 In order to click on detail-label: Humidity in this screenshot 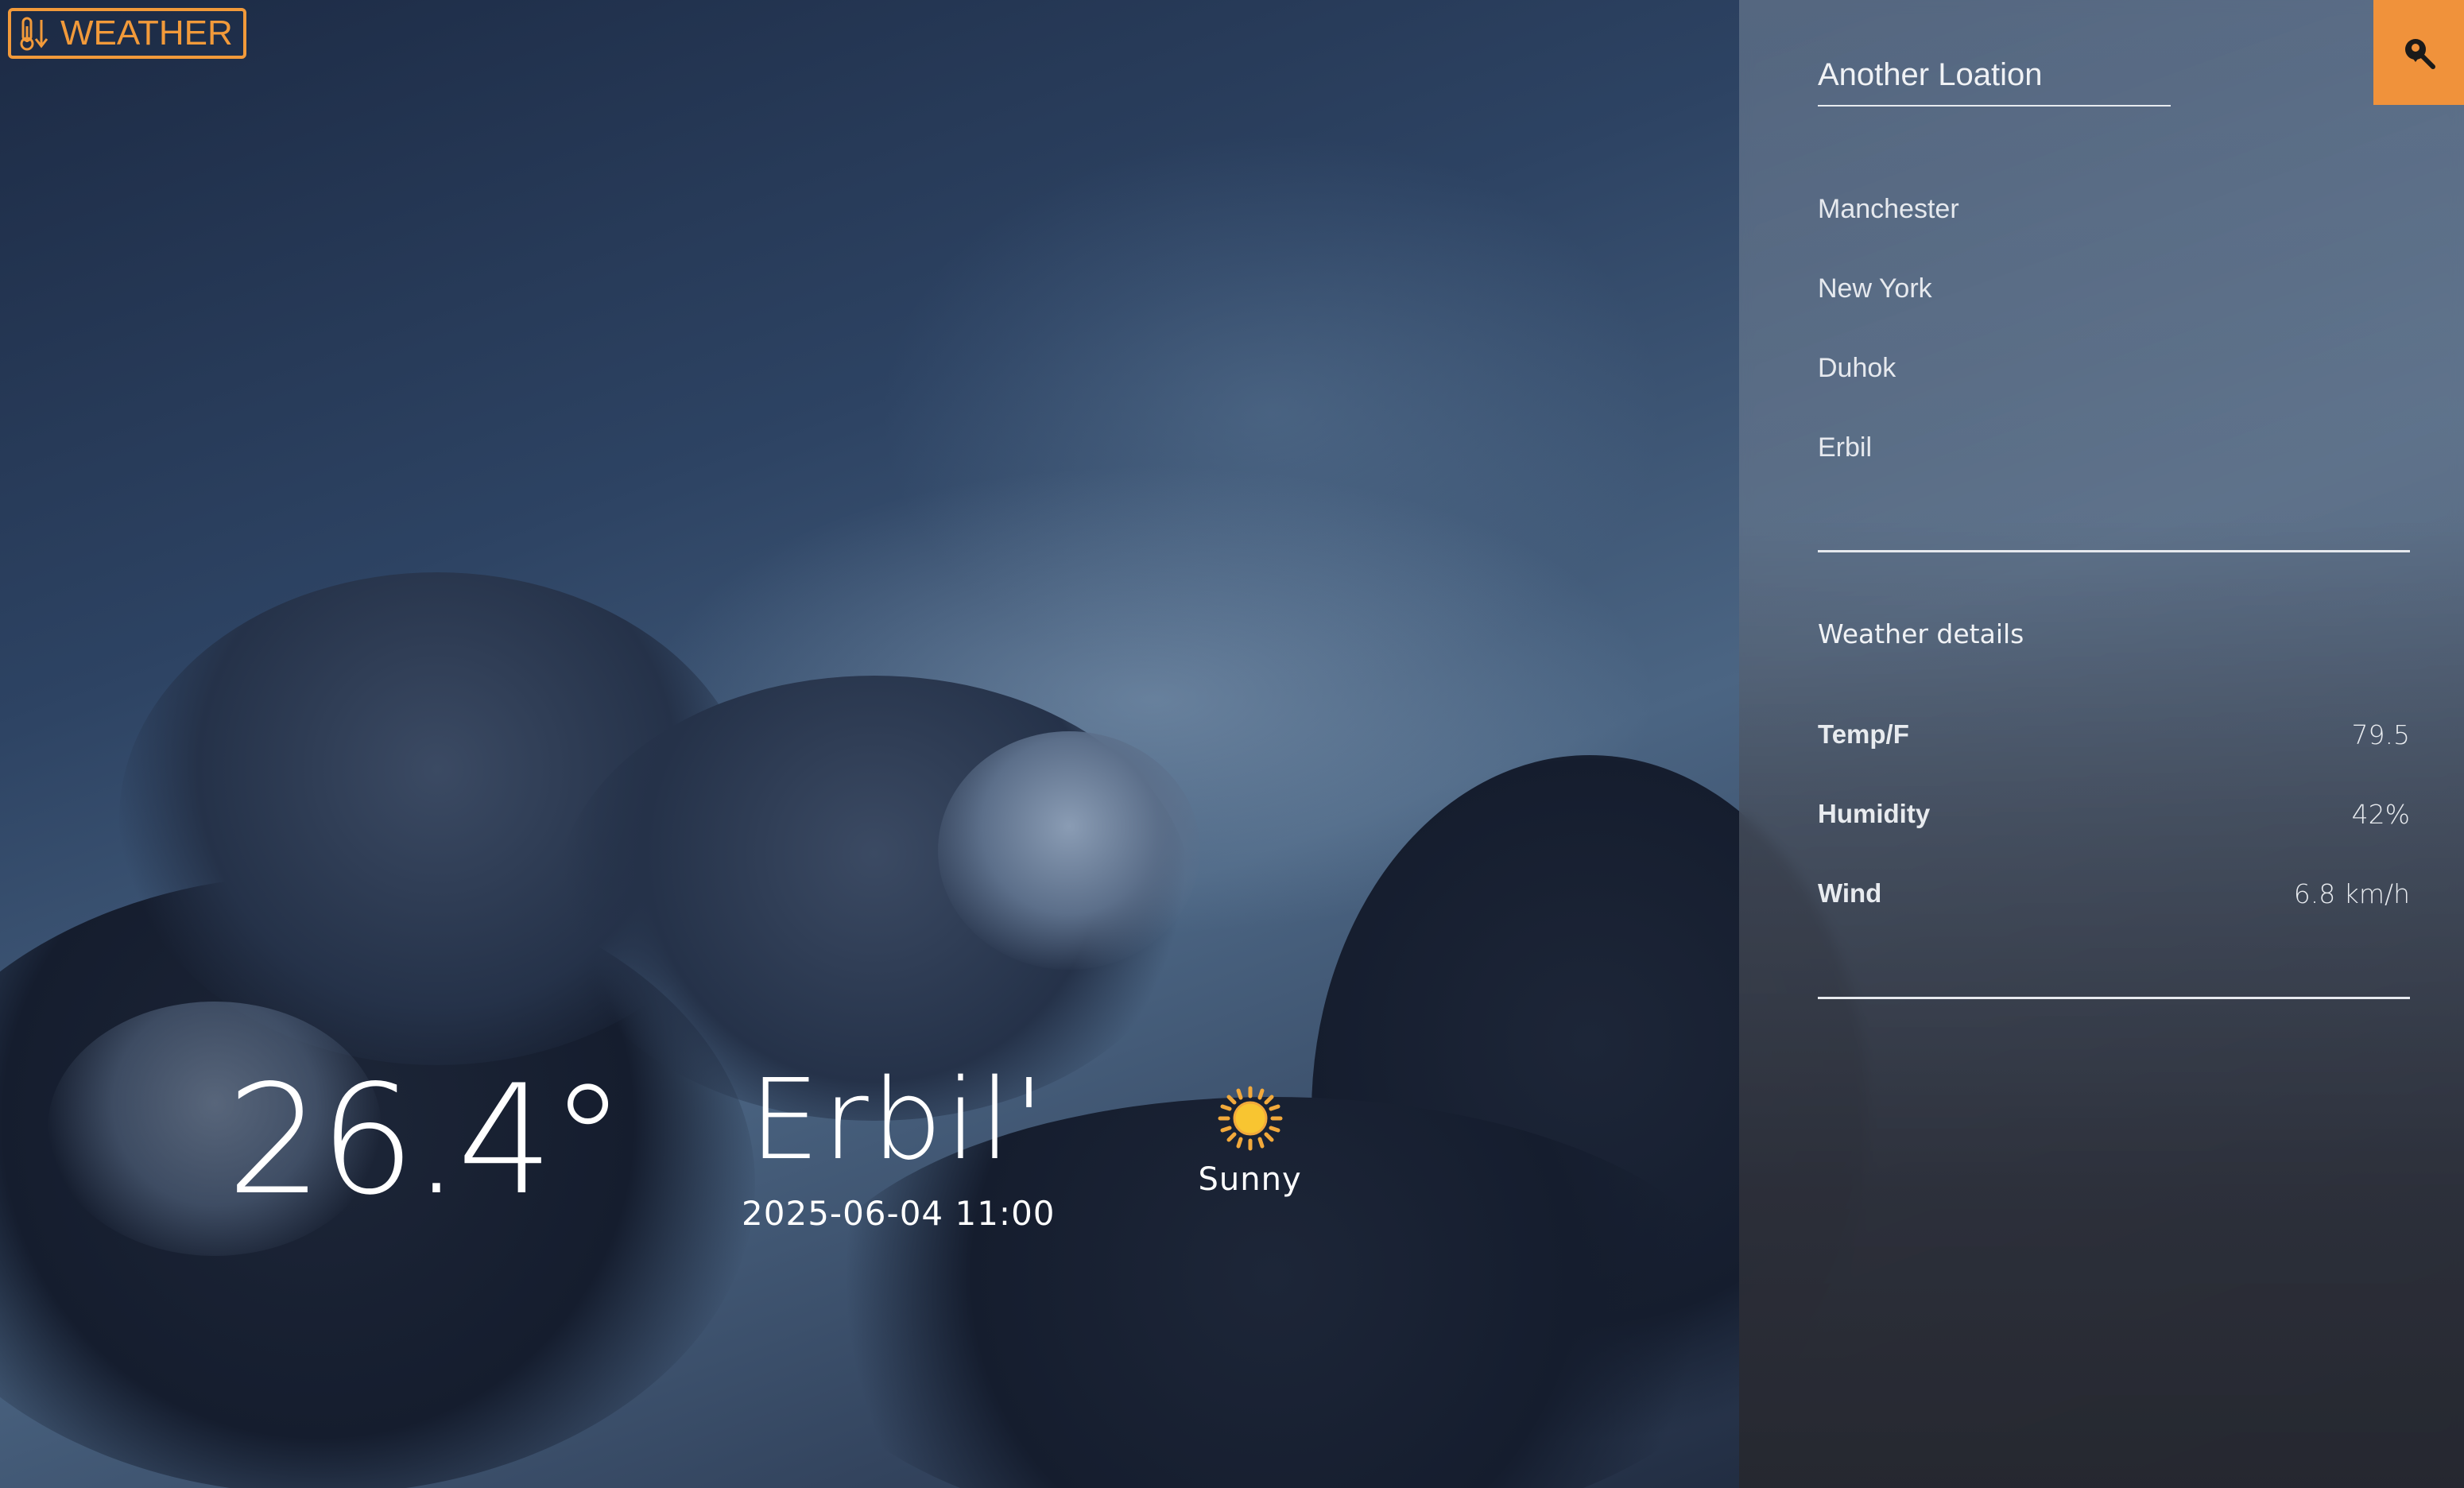, I will do `click(1874, 813)`.